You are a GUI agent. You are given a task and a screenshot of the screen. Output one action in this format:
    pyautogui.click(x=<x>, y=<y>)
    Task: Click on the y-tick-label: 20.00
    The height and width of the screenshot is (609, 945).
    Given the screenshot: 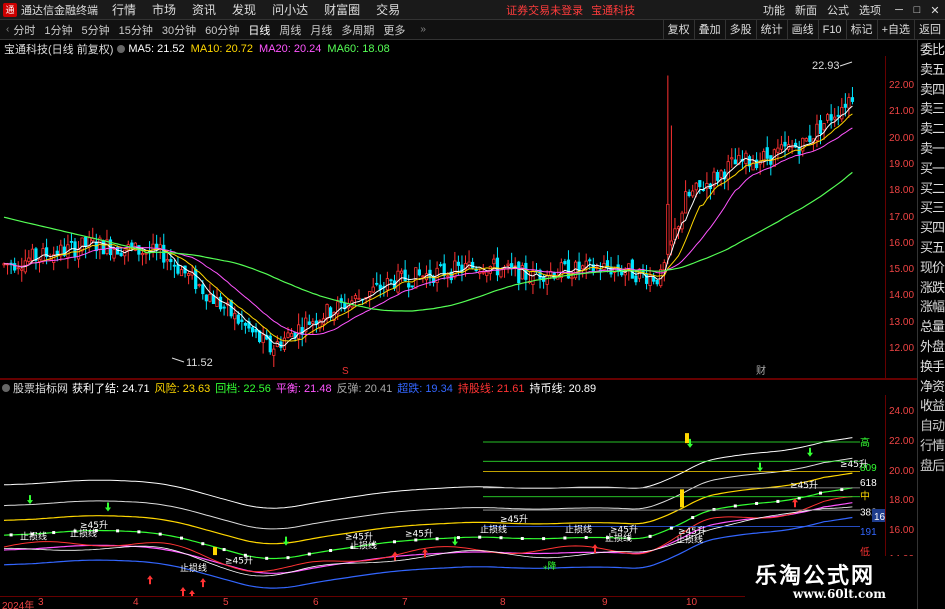 What is the action you would take?
    pyautogui.click(x=902, y=138)
    